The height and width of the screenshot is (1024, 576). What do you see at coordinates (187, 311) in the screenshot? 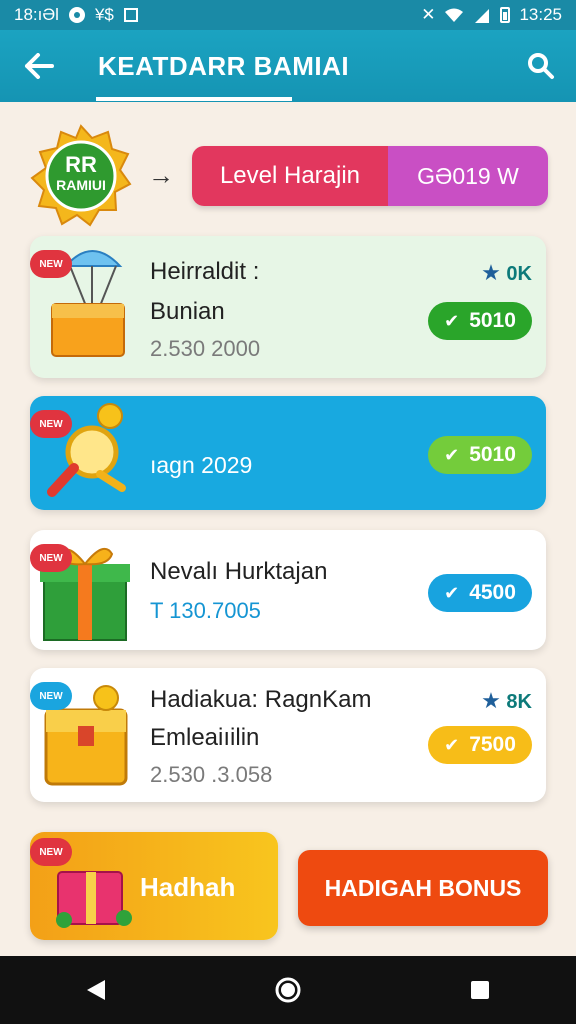
I see `card-subtitle: Bunian` at bounding box center [187, 311].